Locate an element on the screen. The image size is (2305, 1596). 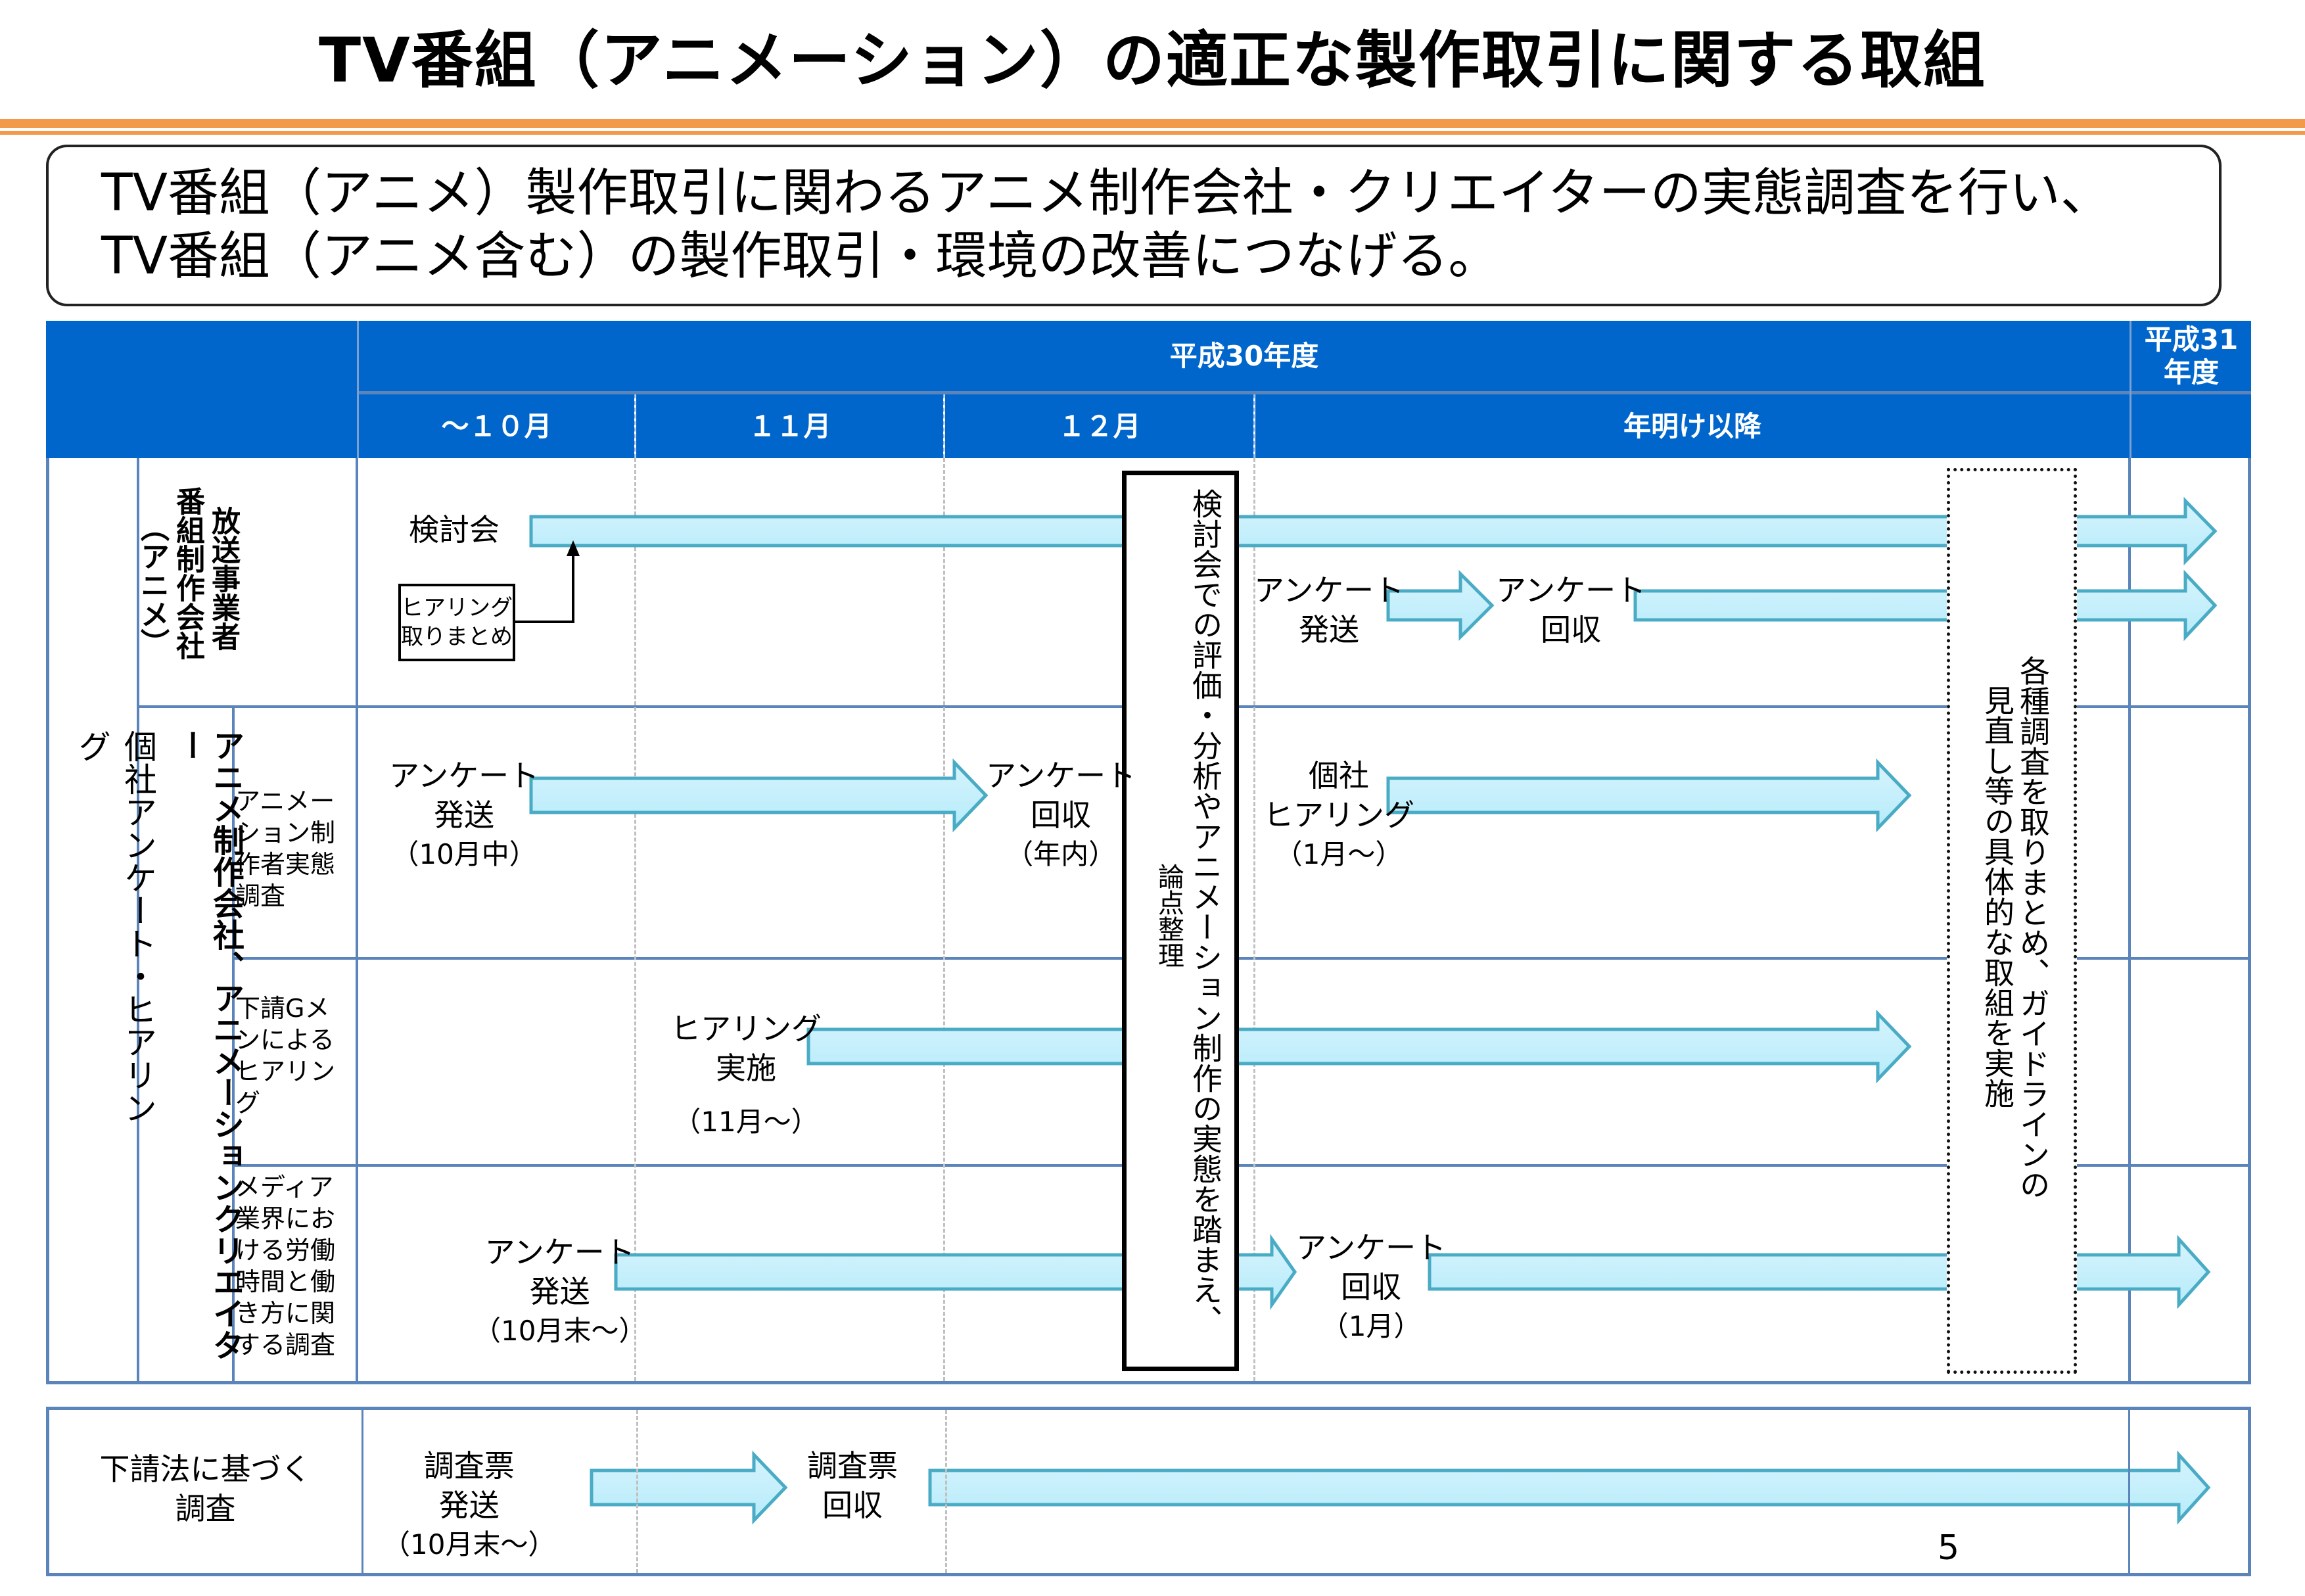
summary-box-line2: 見直し等の具体的な取組を実施 is located at coordinates (1997, 896).